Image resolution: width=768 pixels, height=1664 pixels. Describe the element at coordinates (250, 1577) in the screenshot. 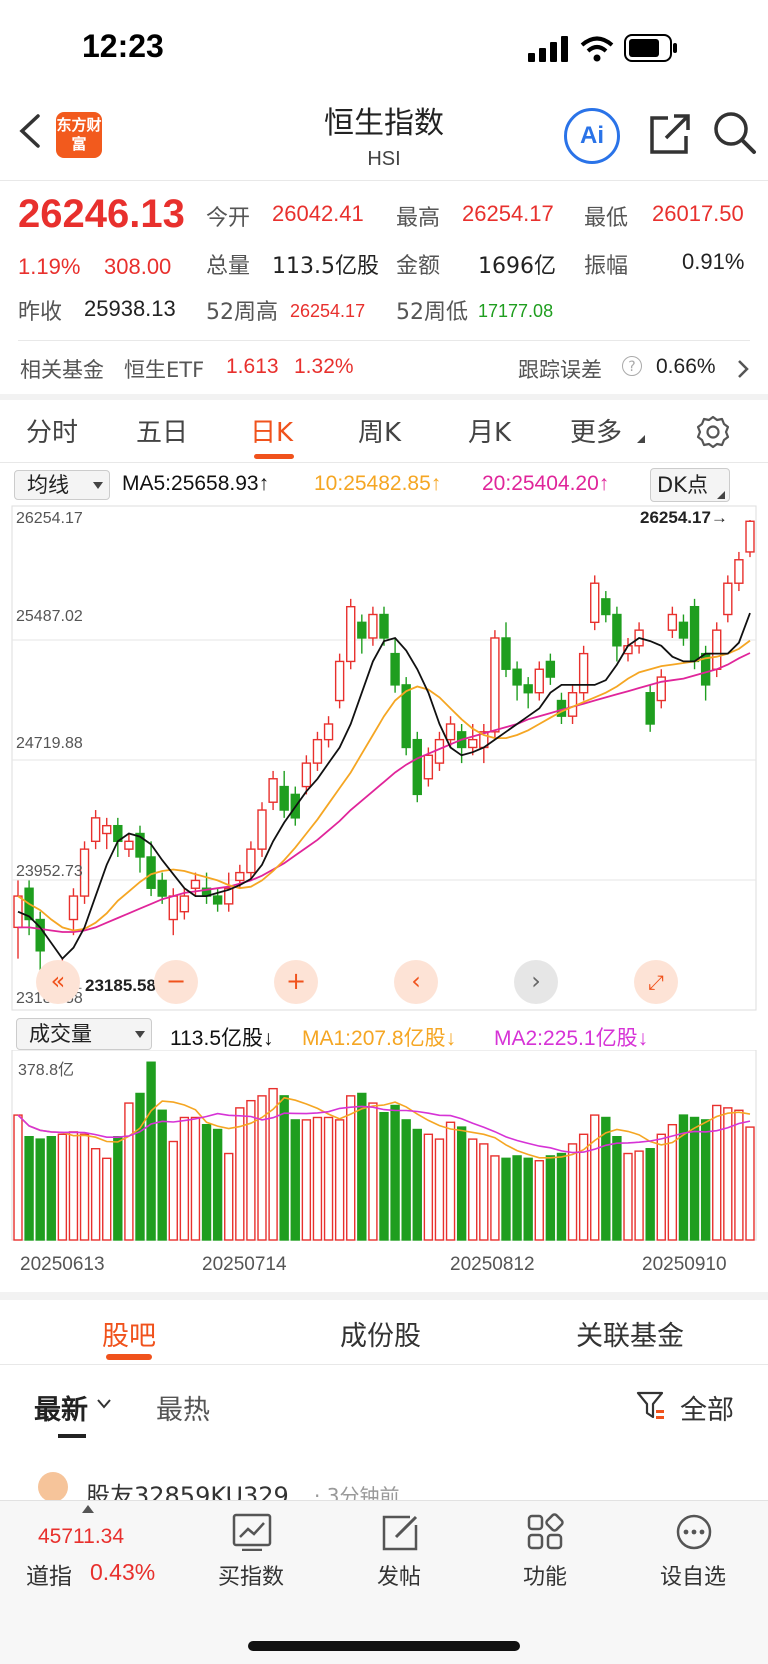

I see `buy-index-label: 买指数` at that location.